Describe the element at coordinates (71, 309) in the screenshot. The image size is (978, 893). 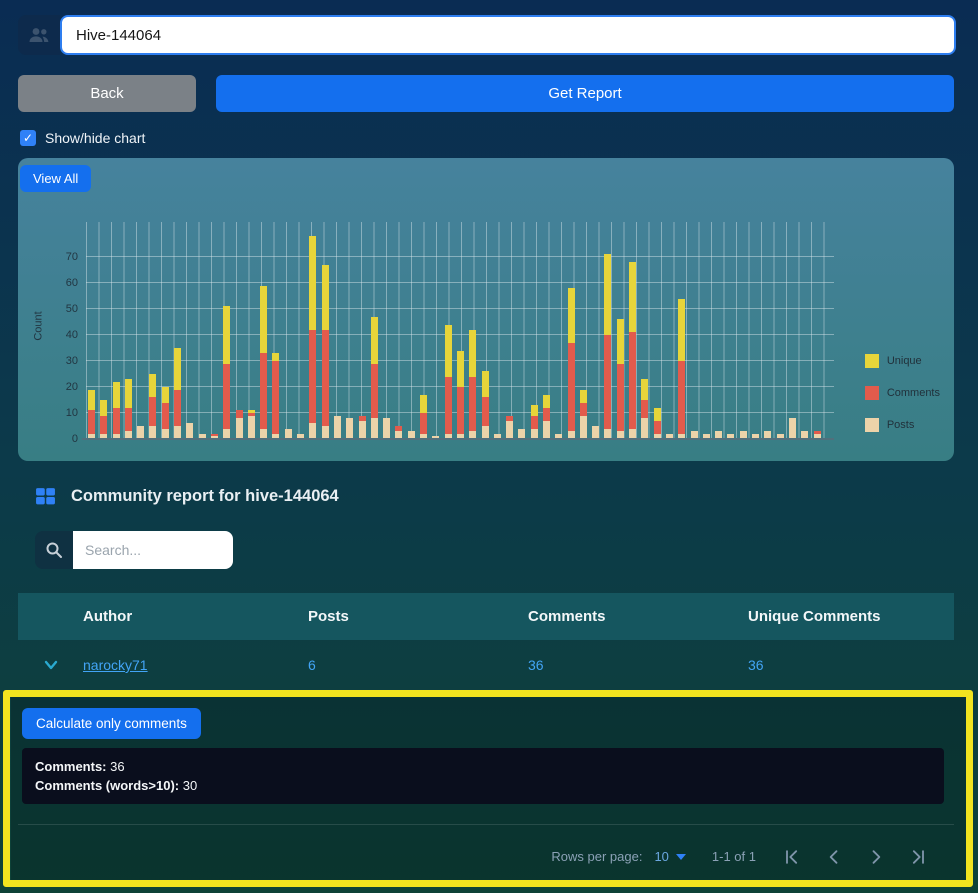
I see `y-tick-label: 50` at that location.